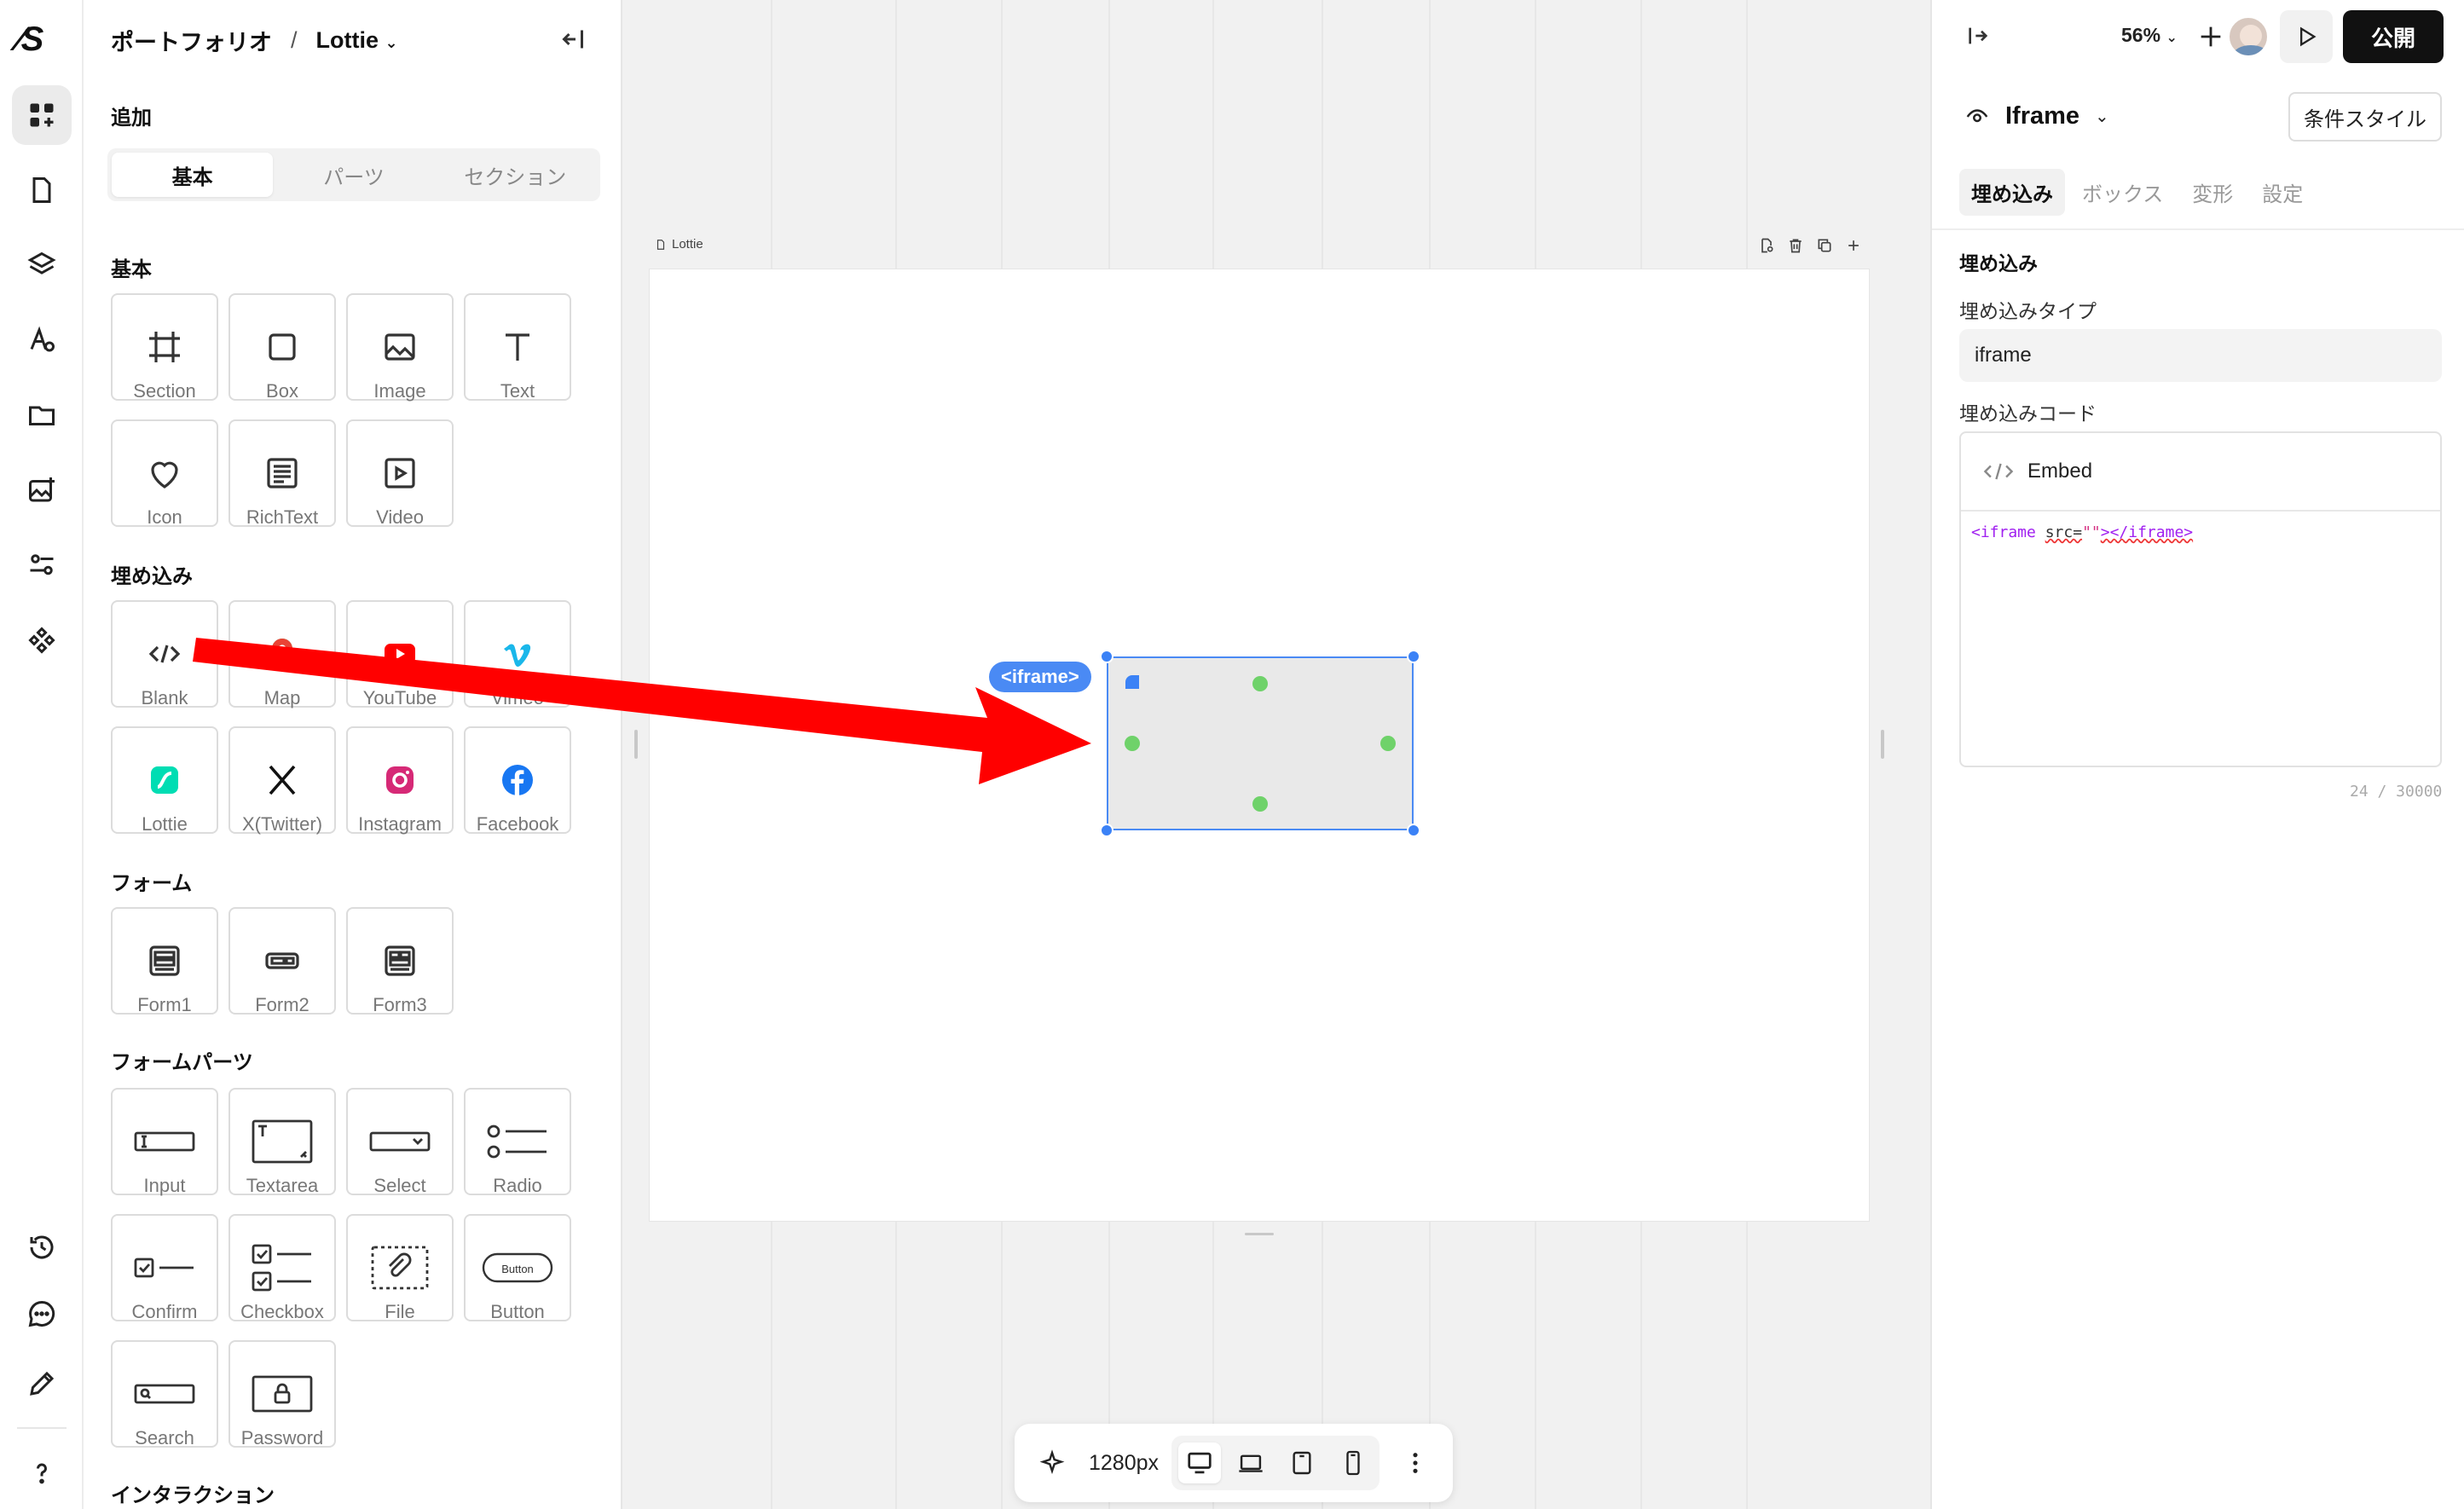 This screenshot has height=1509, width=2464. Describe the element at coordinates (42, 115) in the screenshot. I see `add-elements-button` at that location.